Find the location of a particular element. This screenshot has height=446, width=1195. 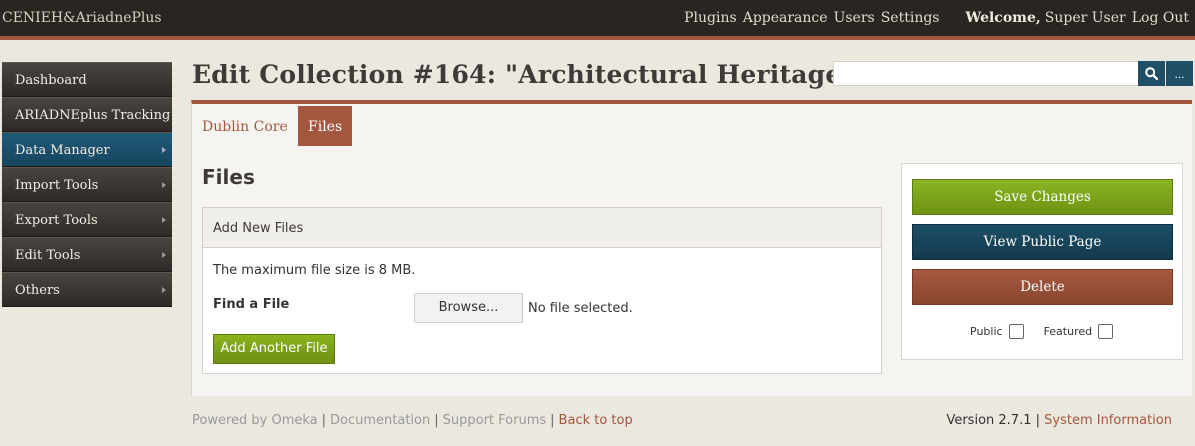

site-title: CENIEH&AriadnePlus is located at coordinates (82, 18).